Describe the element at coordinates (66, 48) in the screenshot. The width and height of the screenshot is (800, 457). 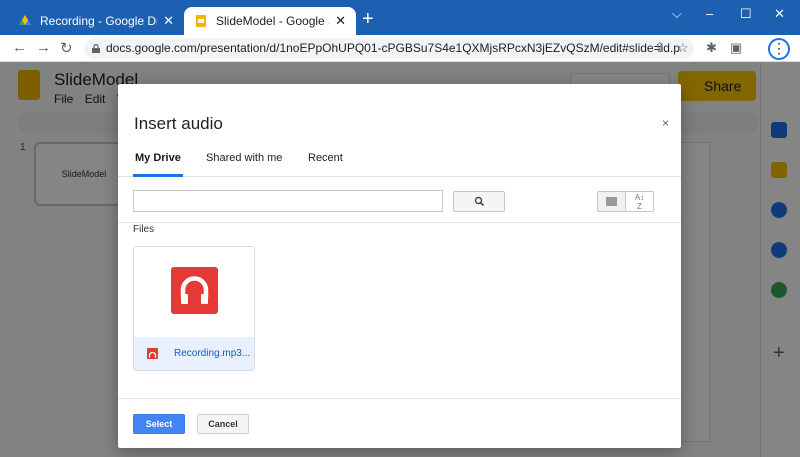
I see `reload-icon: ↻` at that location.